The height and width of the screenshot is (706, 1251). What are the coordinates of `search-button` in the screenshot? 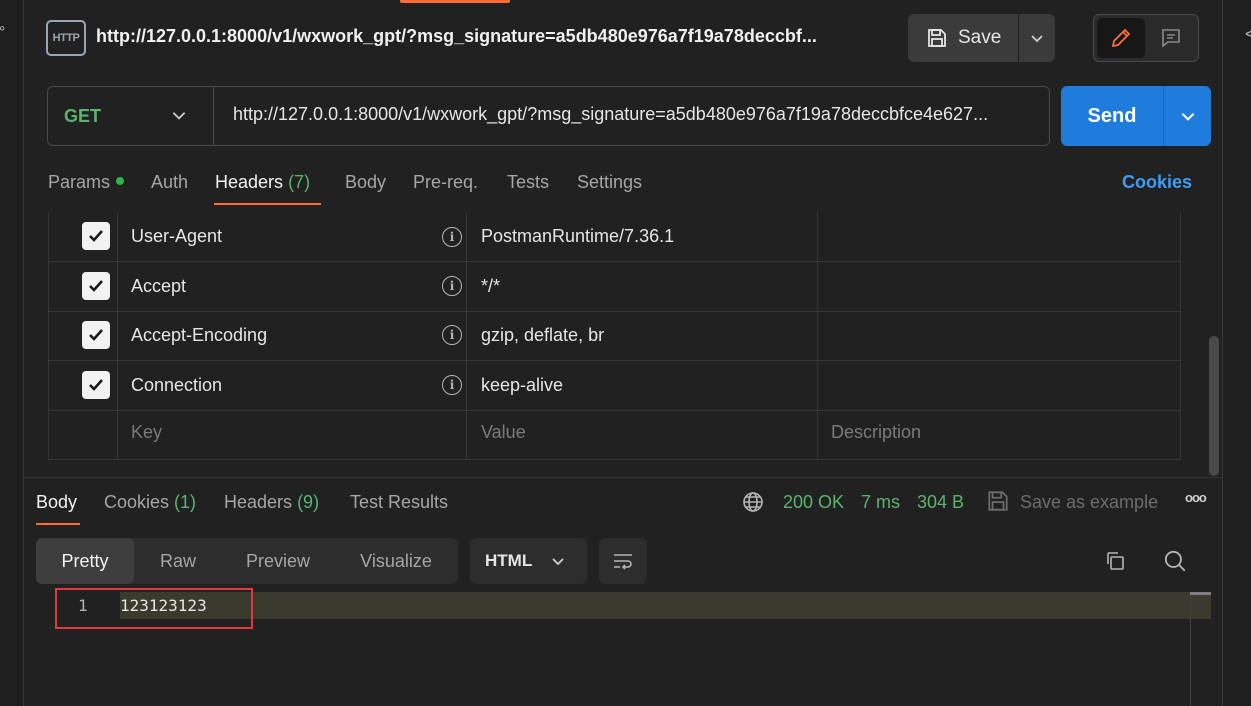 It's located at (1175, 561).